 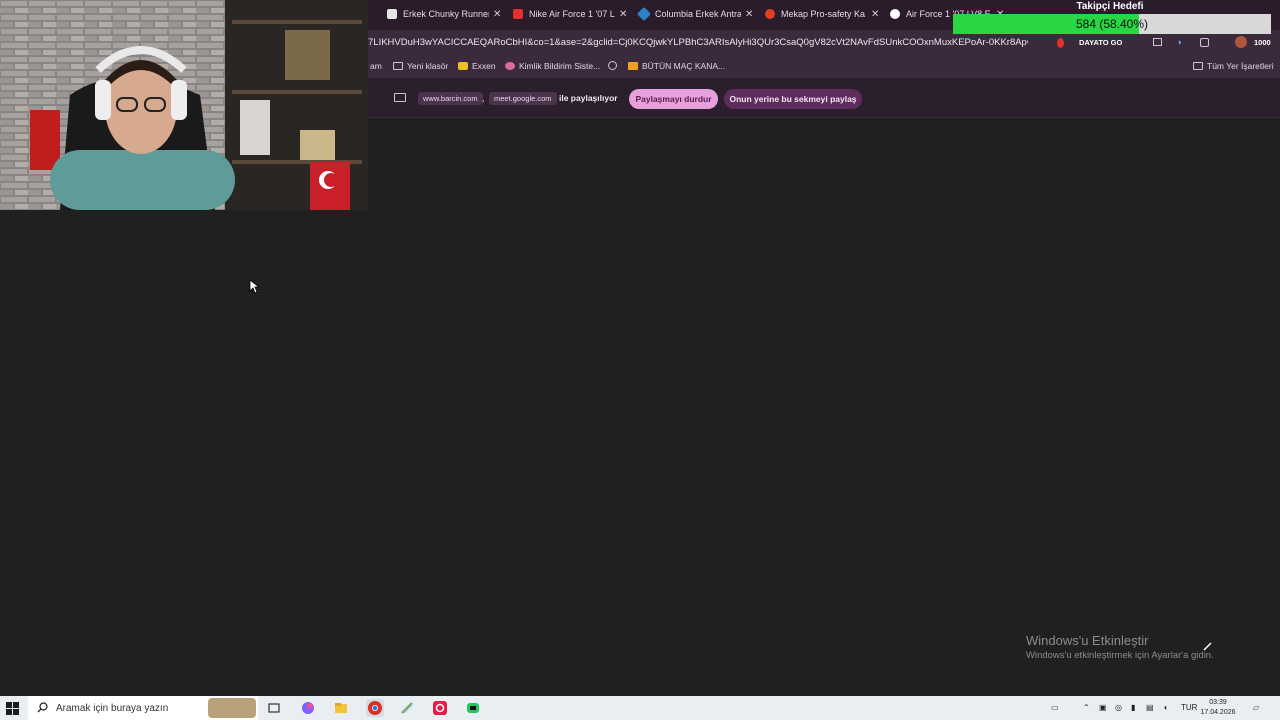 What do you see at coordinates (673, 99) in the screenshot?
I see `stop-sharing-button: Paylaşmayı durdur` at bounding box center [673, 99].